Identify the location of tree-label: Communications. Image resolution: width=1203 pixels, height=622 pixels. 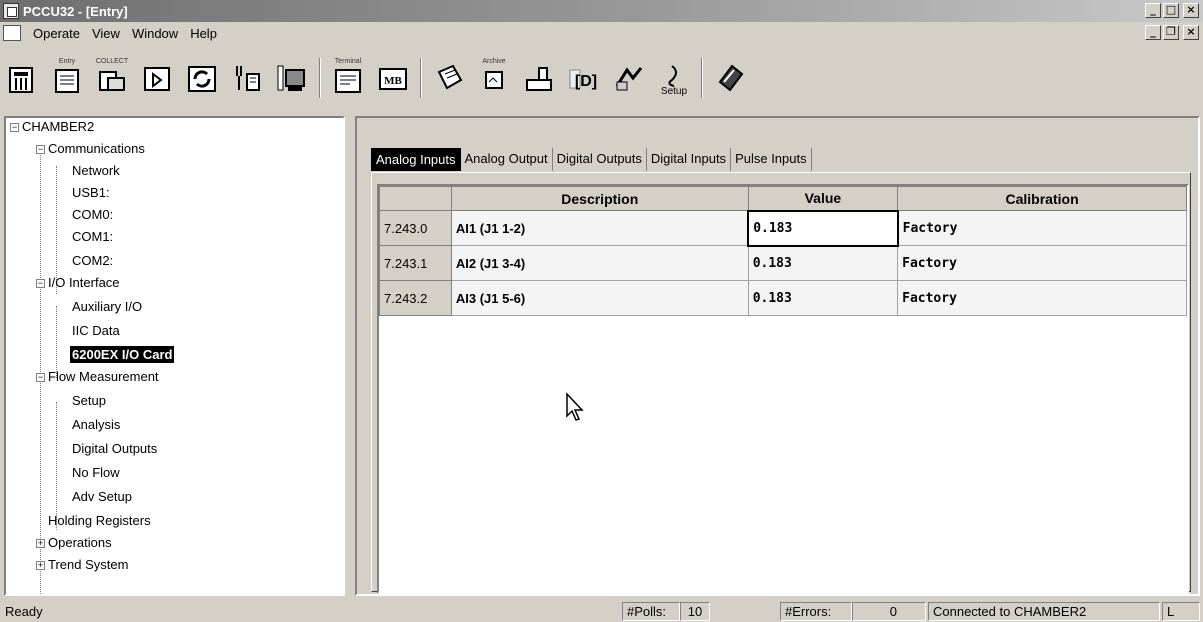
(96, 148).